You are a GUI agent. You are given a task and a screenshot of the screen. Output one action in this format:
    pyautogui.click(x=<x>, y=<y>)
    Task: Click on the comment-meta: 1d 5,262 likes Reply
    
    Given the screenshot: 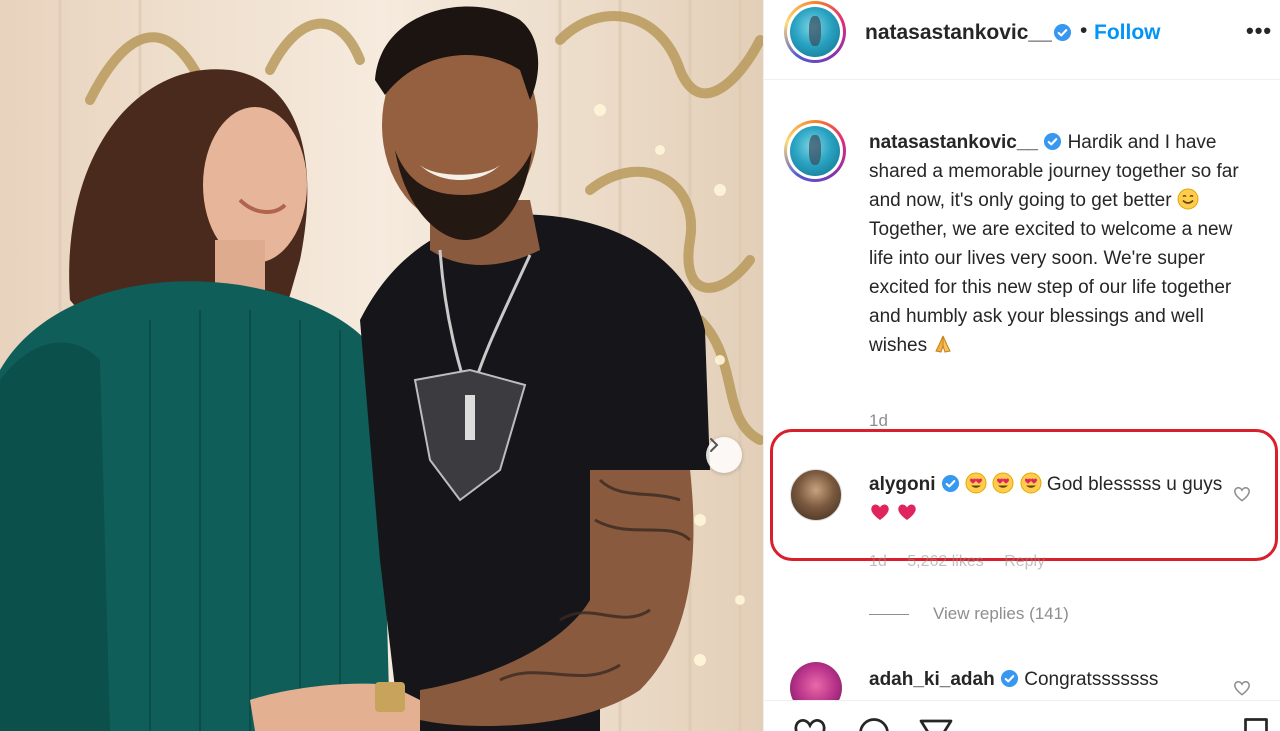 What is the action you would take?
    pyautogui.click(x=965, y=562)
    